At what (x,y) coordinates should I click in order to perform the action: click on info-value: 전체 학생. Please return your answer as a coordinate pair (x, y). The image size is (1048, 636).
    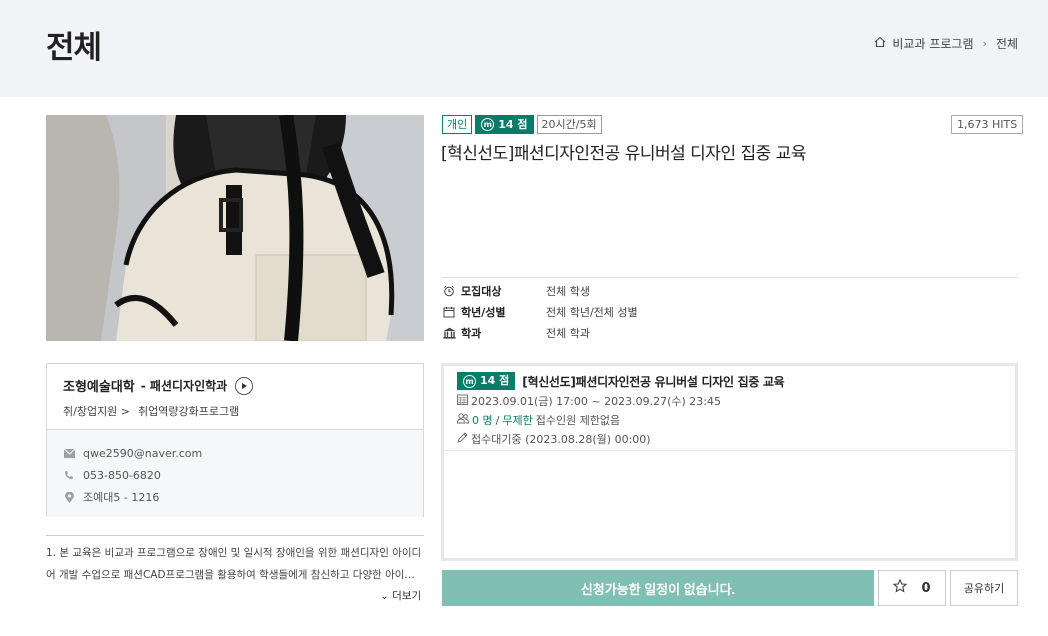
    Looking at the image, I should click on (568, 291).